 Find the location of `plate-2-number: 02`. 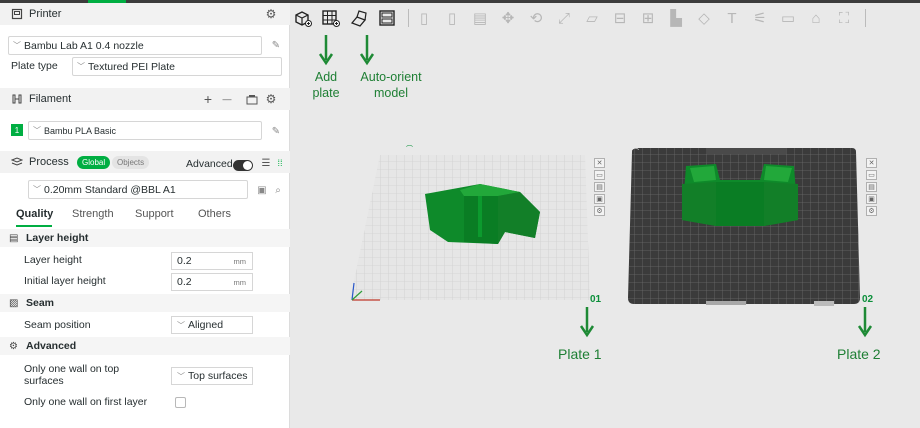

plate-2-number: 02 is located at coordinates (868, 299).